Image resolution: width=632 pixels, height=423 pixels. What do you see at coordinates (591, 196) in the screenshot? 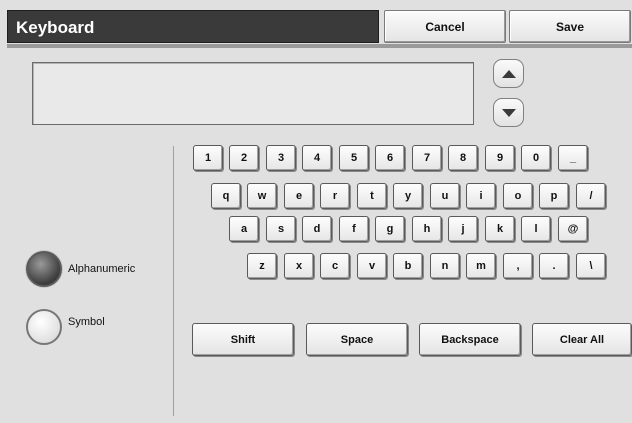
I see `key-slash: /` at bounding box center [591, 196].